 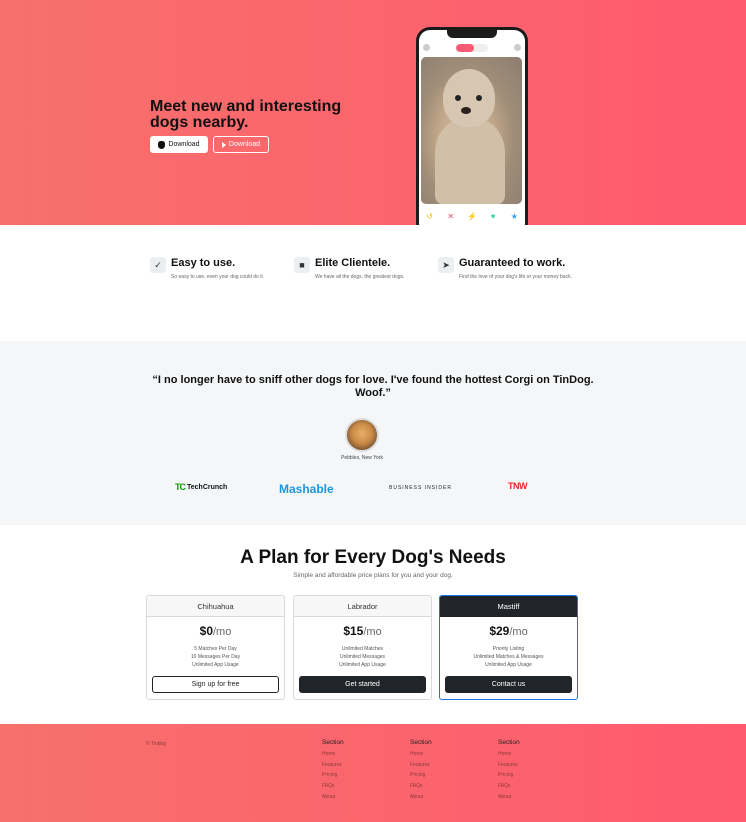 I want to click on feature-title: Easy to use., so click(x=203, y=263).